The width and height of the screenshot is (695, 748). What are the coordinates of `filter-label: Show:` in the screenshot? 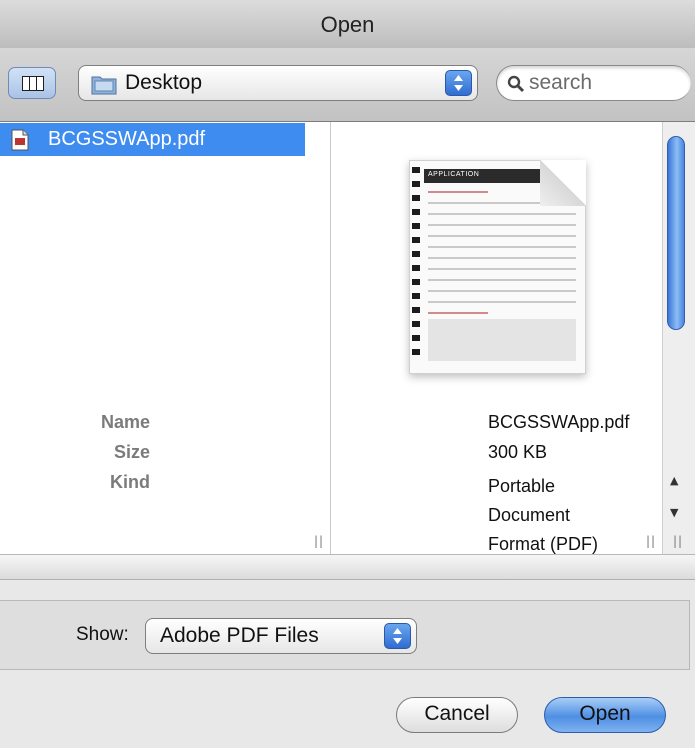 It's located at (102, 634).